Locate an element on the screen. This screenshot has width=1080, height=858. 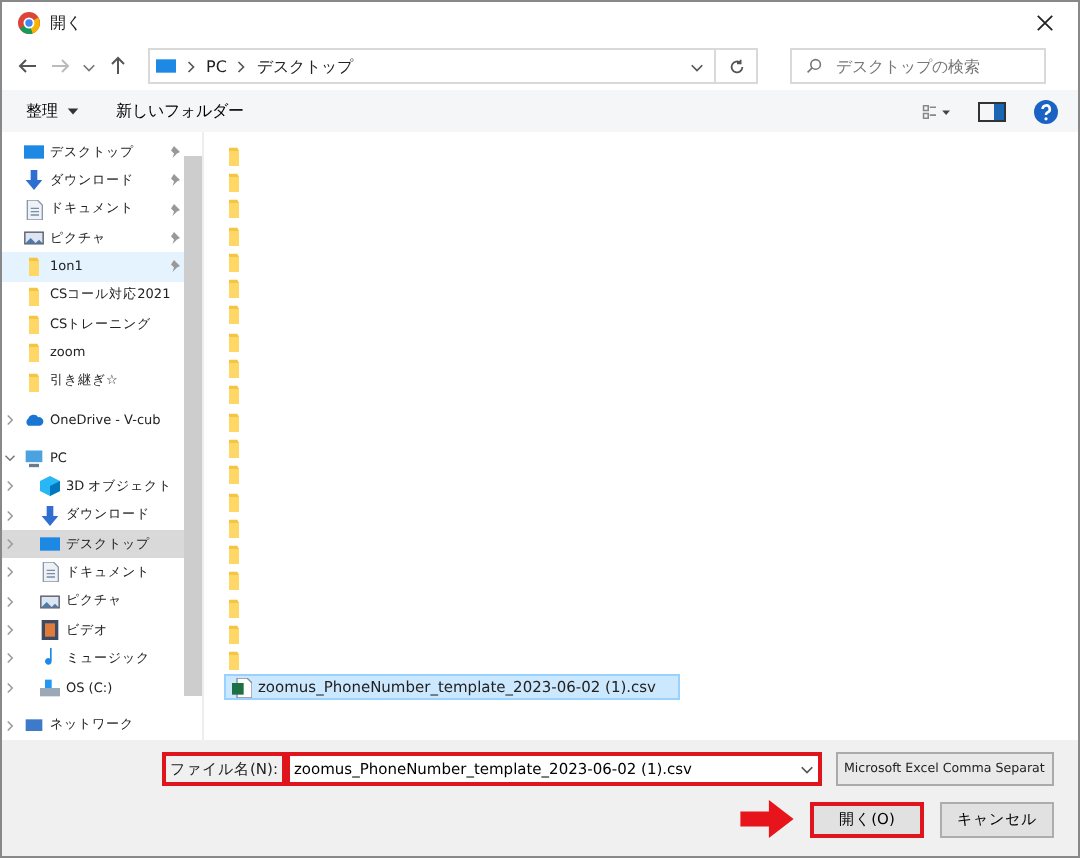
search-field: デスクトップの検索 is located at coordinates (918, 66).